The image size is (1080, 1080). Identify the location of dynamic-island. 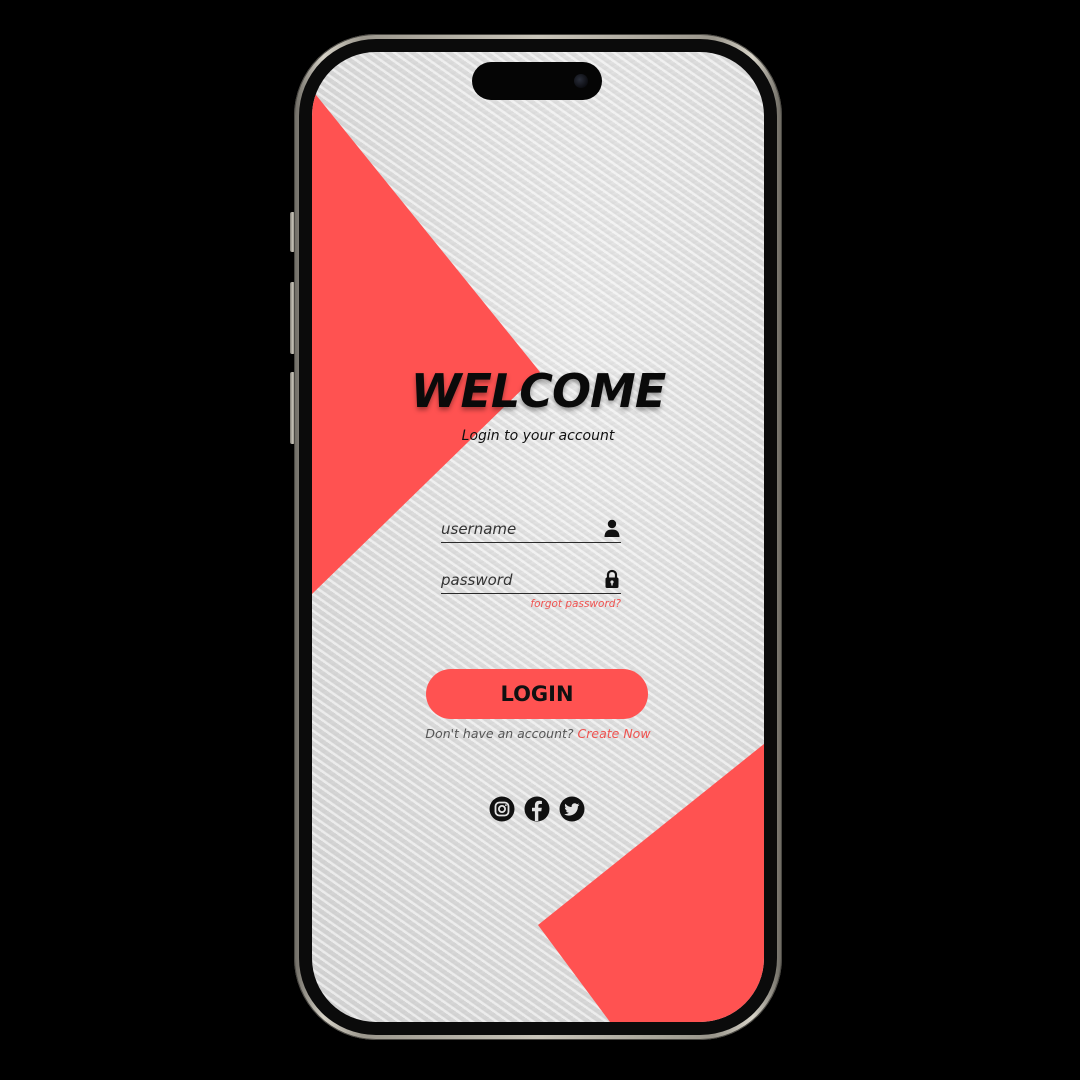
(537, 81).